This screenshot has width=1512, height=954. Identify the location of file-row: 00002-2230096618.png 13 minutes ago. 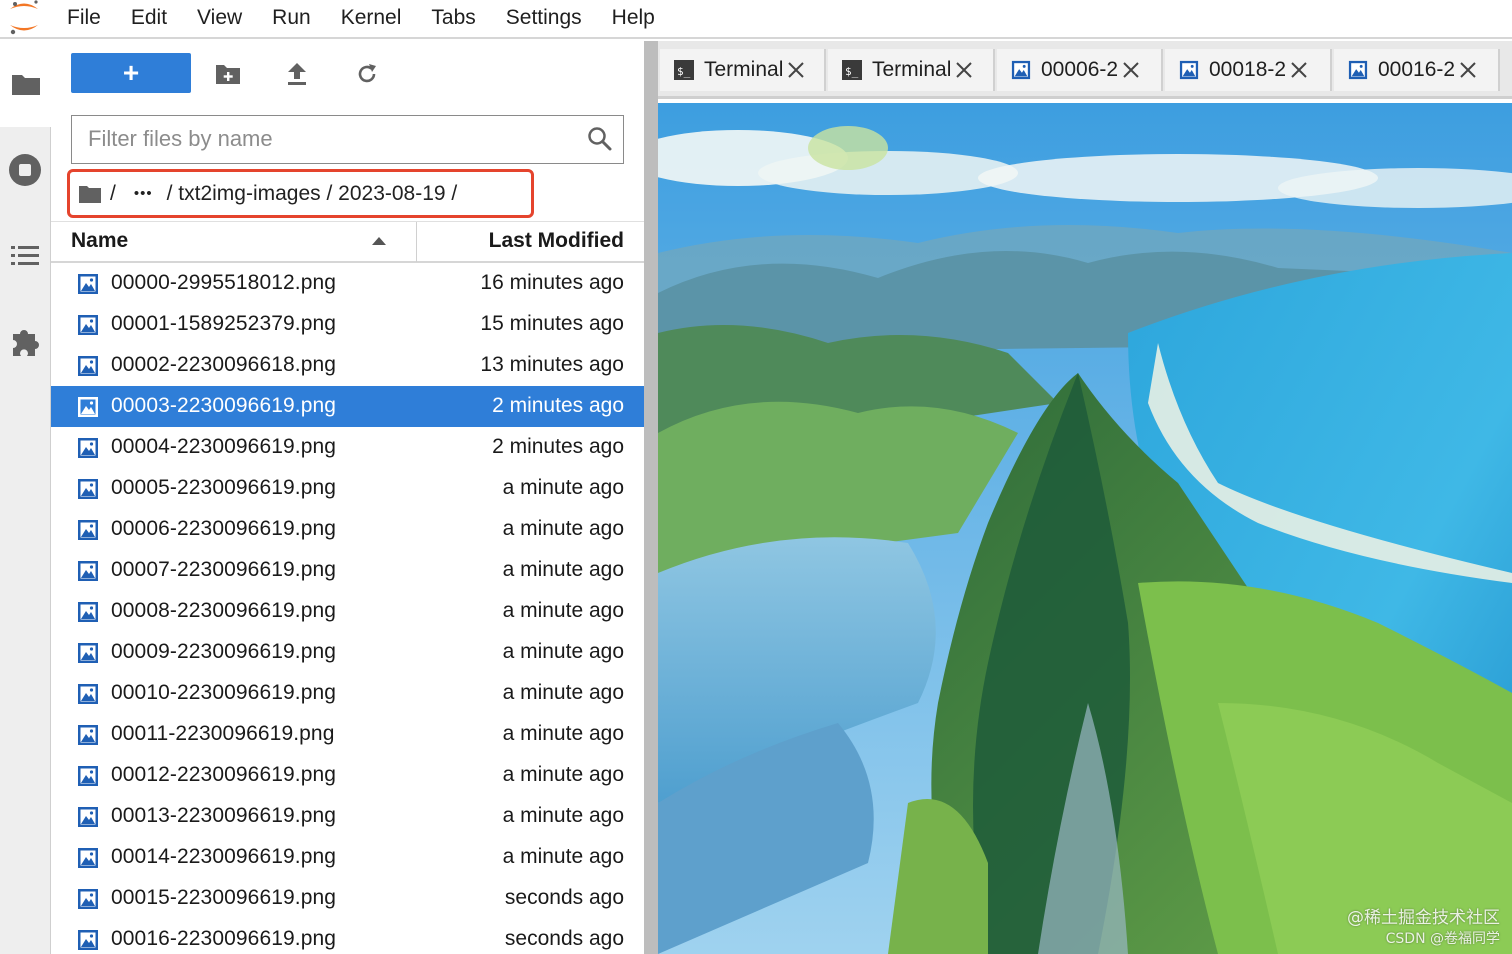
(347, 365).